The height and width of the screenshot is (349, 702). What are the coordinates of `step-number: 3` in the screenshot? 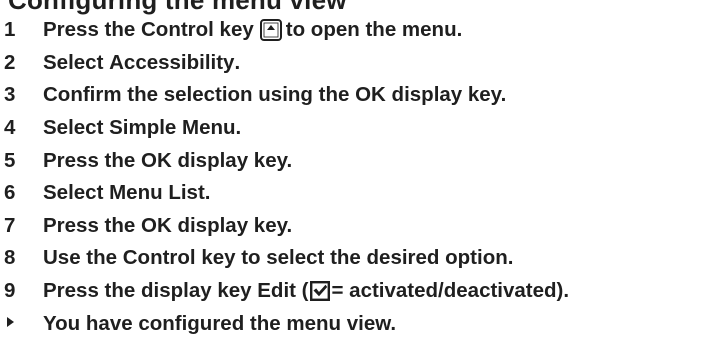 It's located at (10, 95).